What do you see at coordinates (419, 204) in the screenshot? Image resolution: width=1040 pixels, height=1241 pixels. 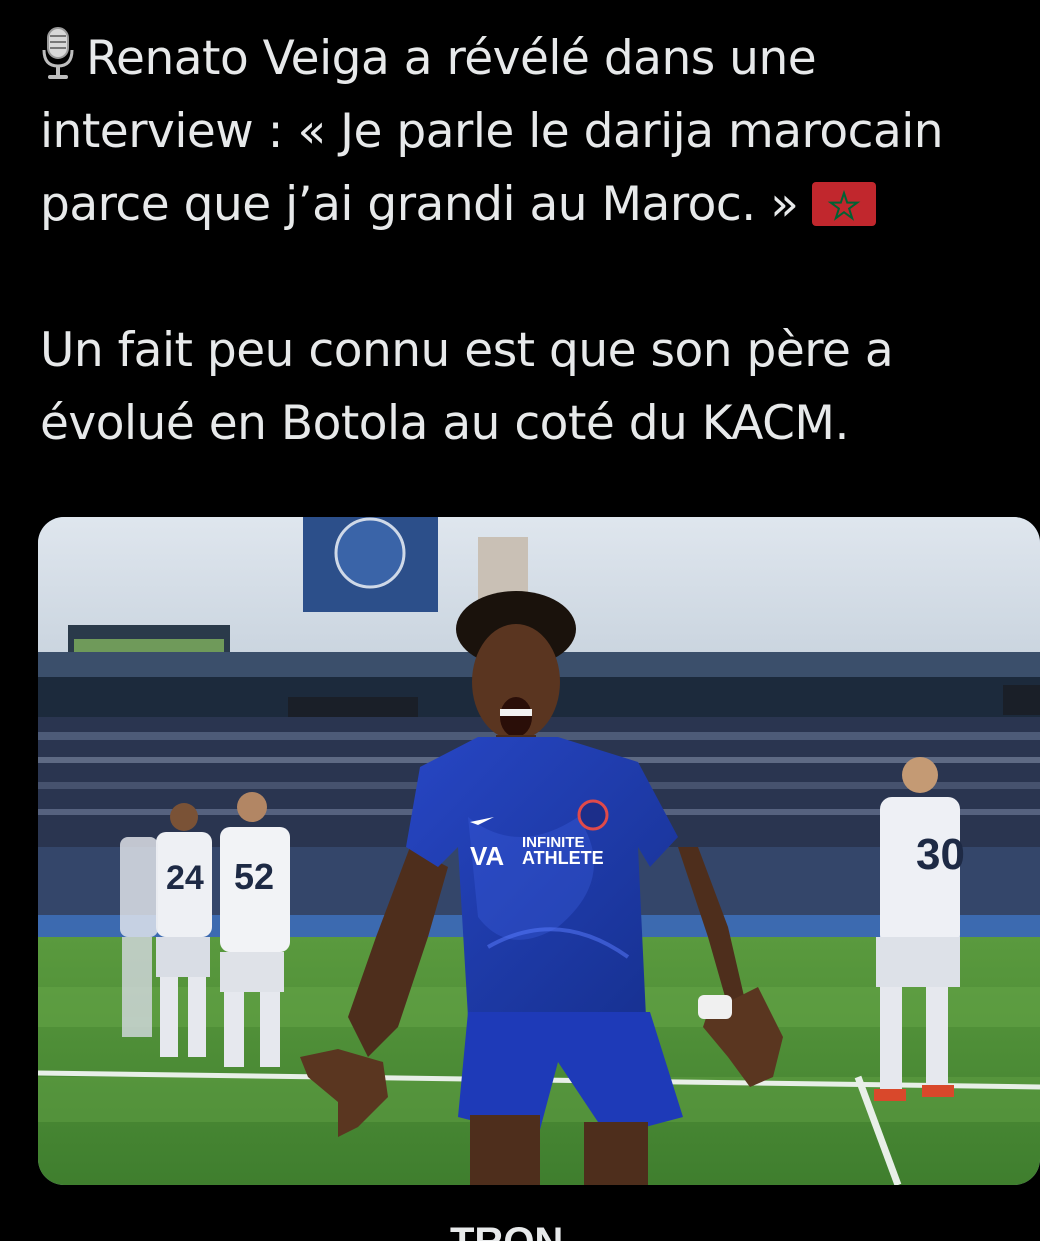 I see `post-line-3-text: parce que j’ai grandi au Maroc. »` at bounding box center [419, 204].